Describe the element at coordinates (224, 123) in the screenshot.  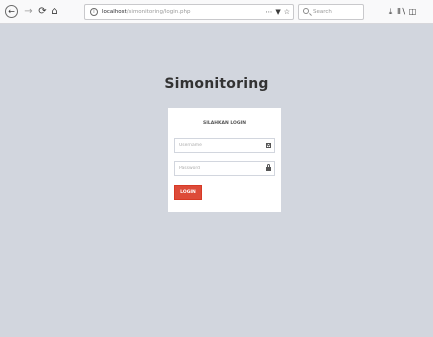
I see `login-heading: SILAHKAN LOGIN` at that location.